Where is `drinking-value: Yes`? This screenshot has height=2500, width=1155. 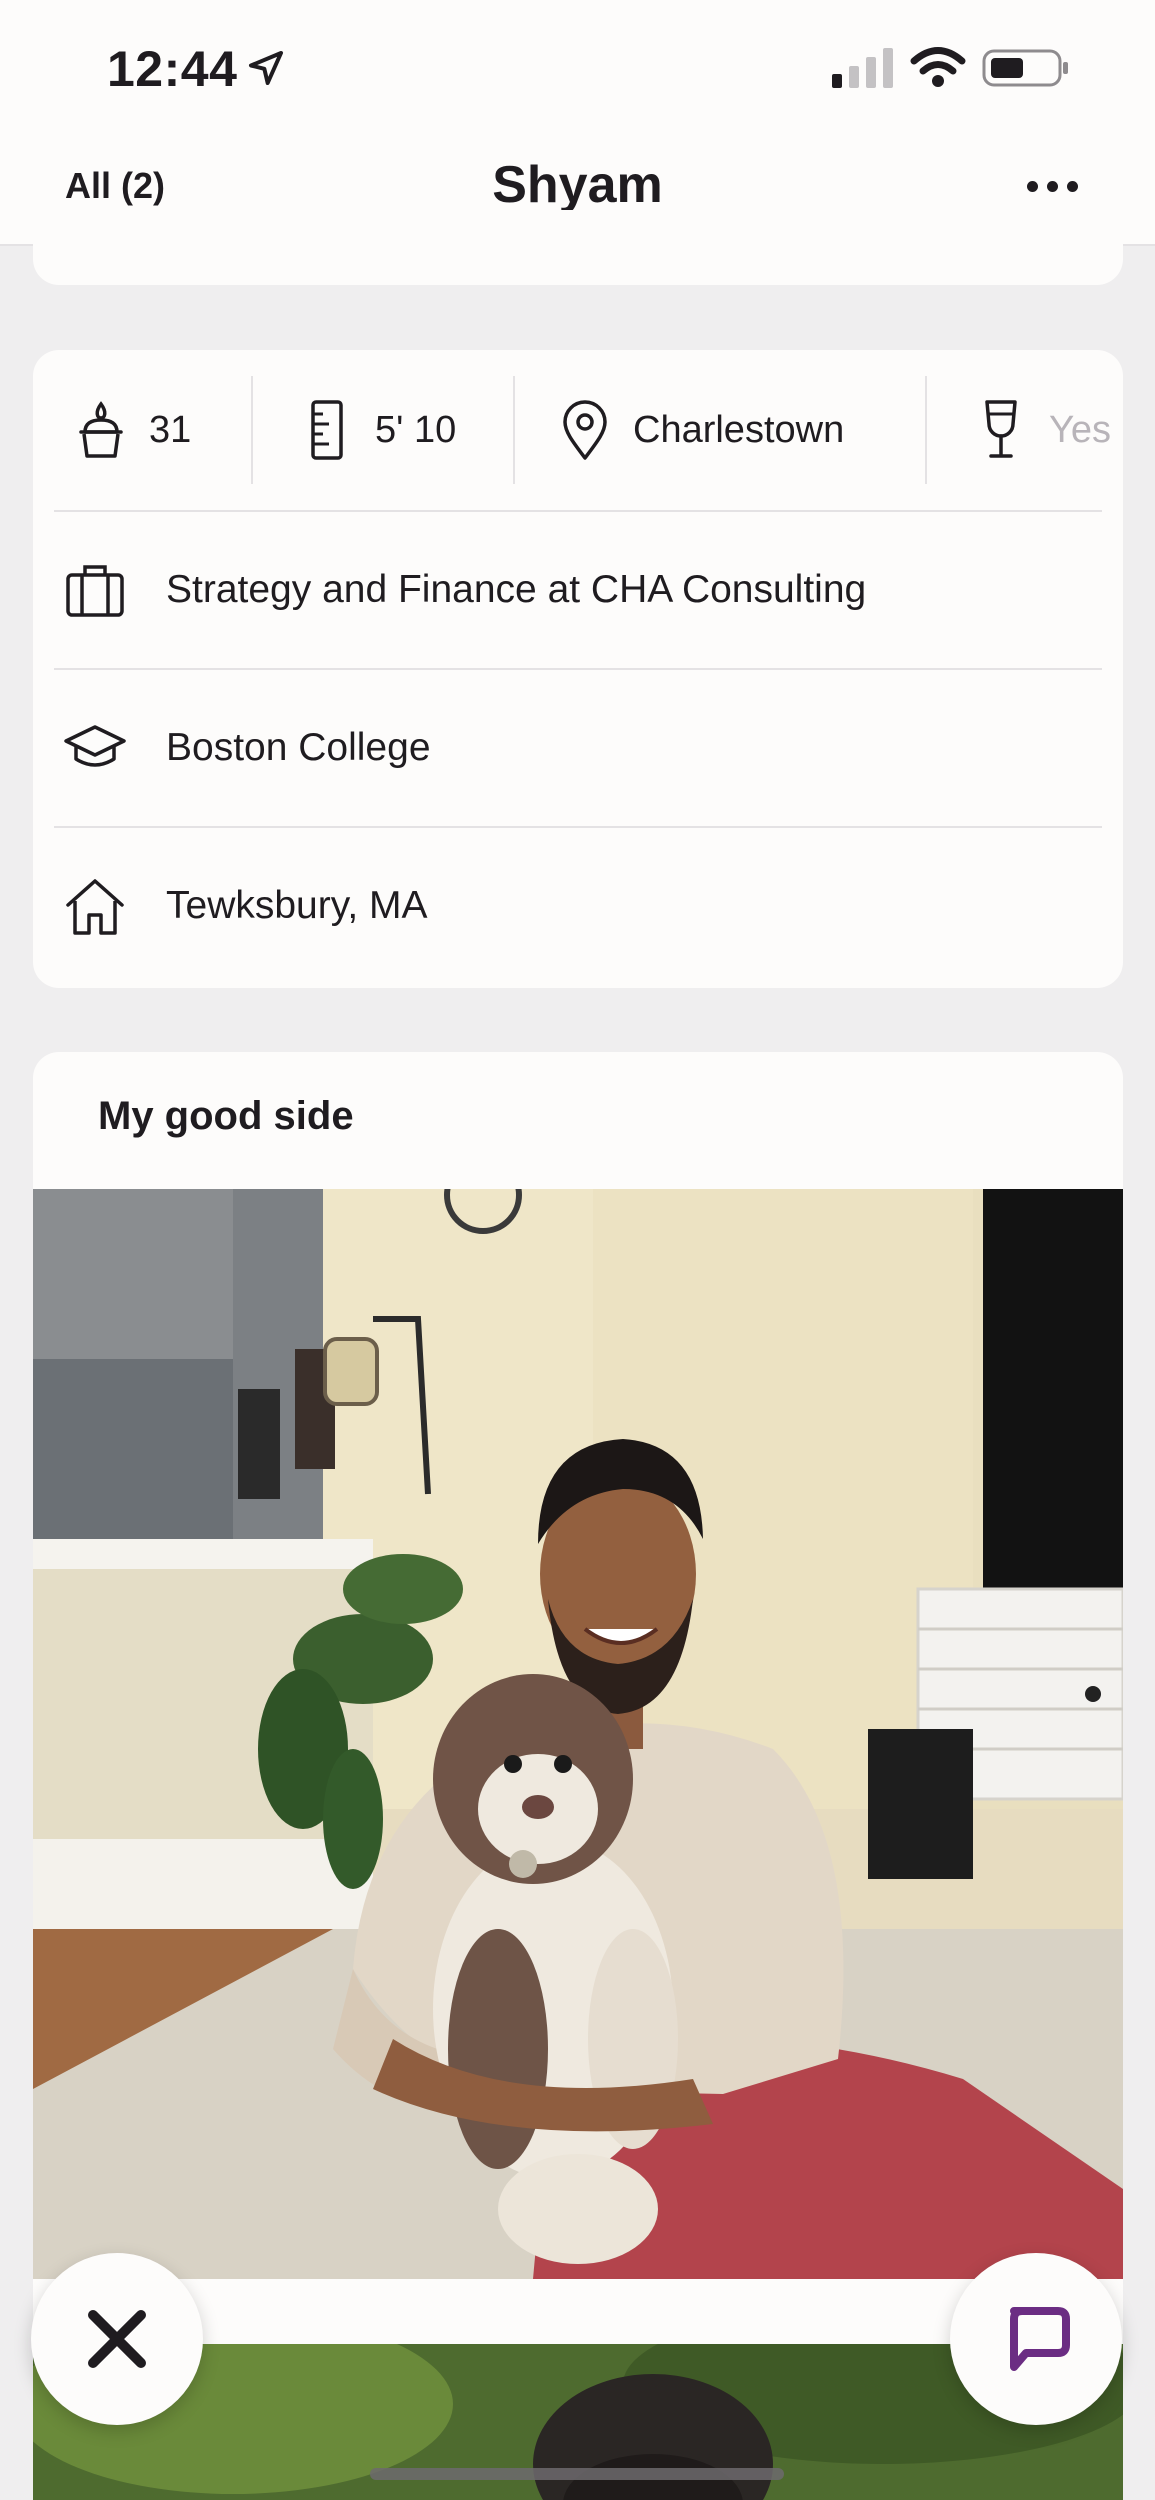
drinking-value: Yes is located at coordinates (1080, 429).